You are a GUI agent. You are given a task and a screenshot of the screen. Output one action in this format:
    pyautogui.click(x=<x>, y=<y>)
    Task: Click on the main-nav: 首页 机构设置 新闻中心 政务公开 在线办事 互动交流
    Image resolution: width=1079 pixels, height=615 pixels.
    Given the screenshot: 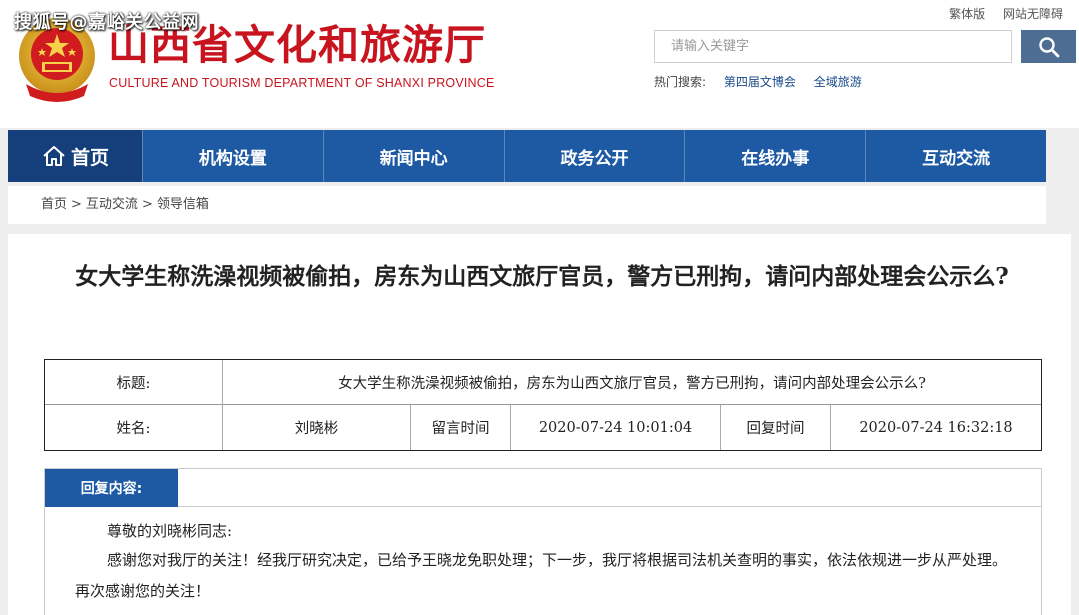 What is the action you would take?
    pyautogui.click(x=527, y=156)
    